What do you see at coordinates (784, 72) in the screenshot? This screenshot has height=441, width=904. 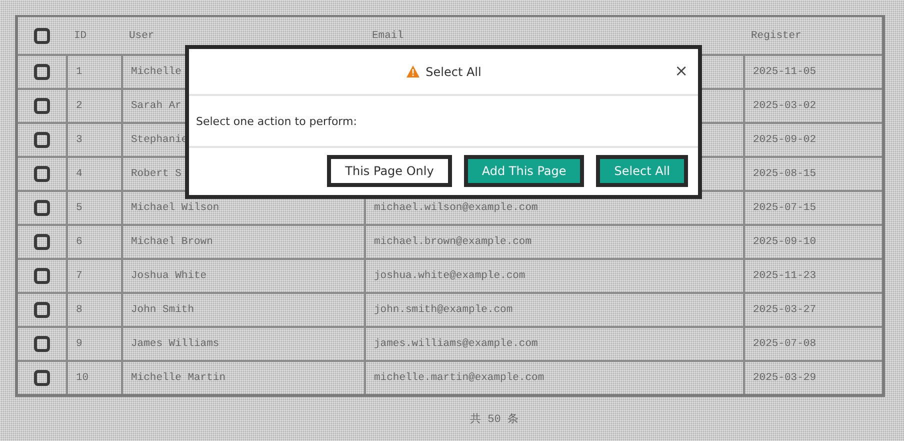 I see `table-cell: 2025-11-05` at bounding box center [784, 72].